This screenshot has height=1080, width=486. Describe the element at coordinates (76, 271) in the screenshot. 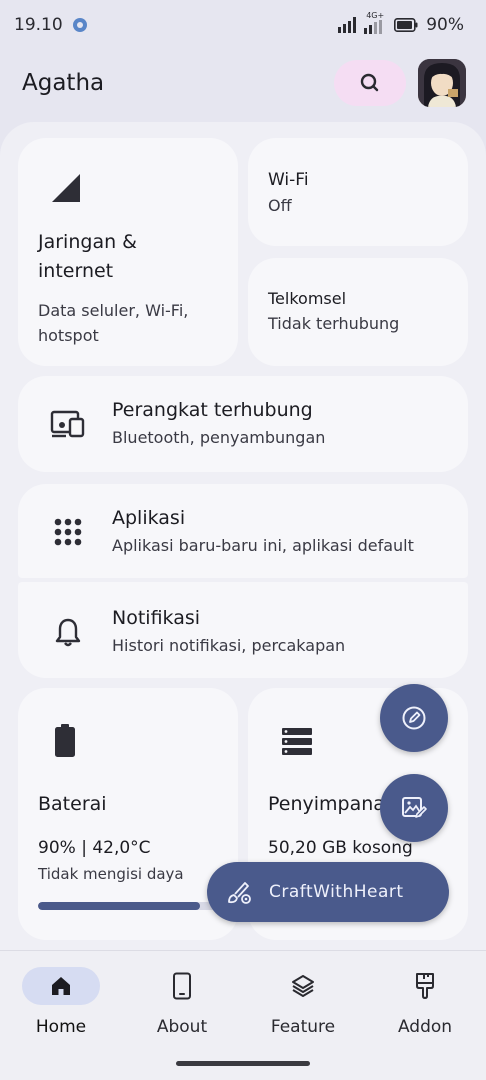

I see `network-card-title-line2: internet` at that location.